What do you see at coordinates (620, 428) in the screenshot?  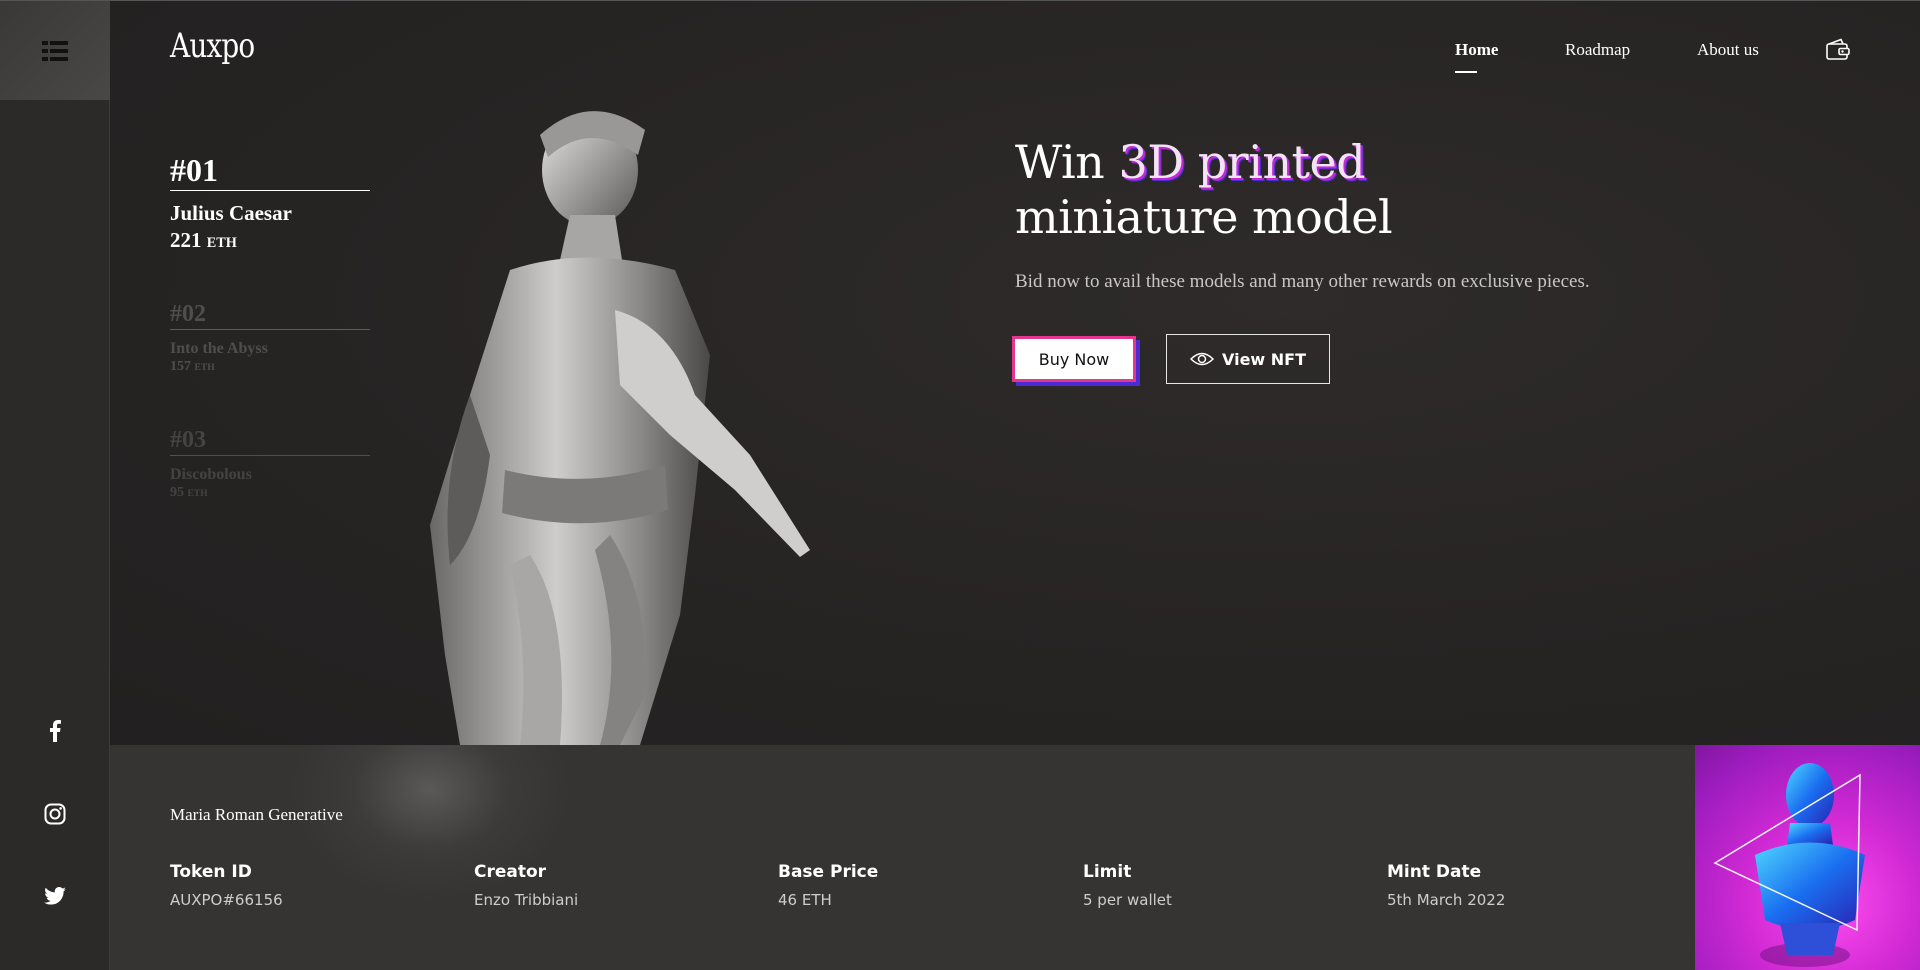 I see `statue-image` at bounding box center [620, 428].